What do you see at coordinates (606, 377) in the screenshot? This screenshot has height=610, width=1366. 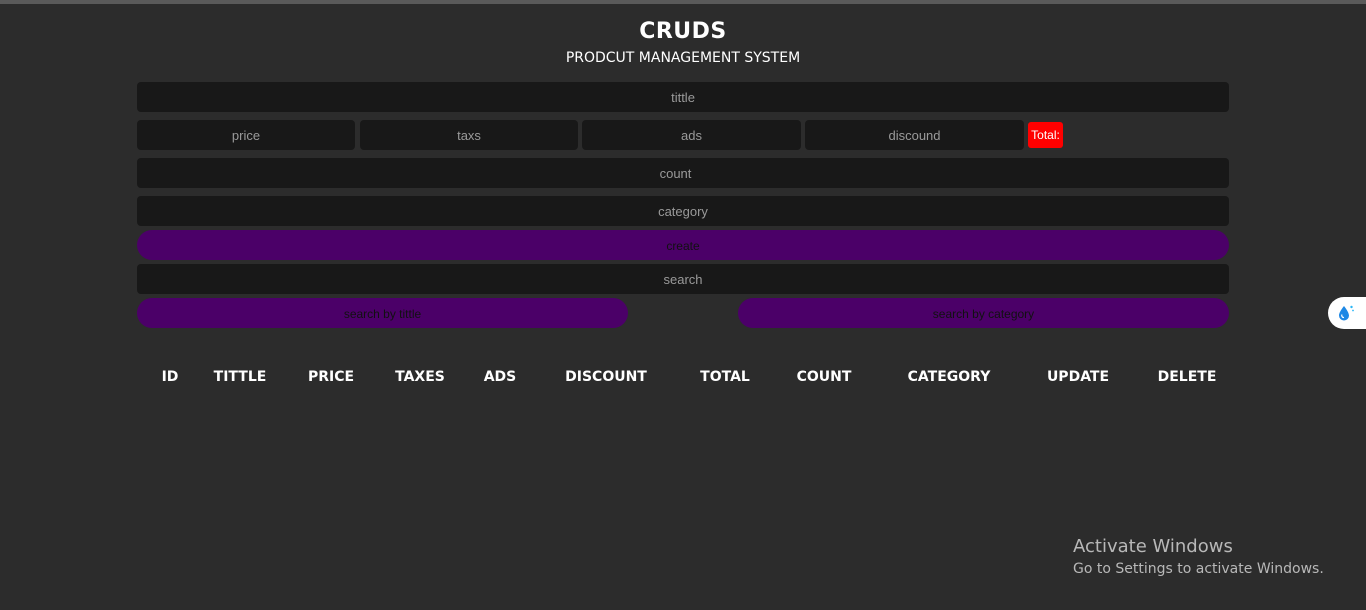 I see `column-header-discount: DISCOUNT` at bounding box center [606, 377].